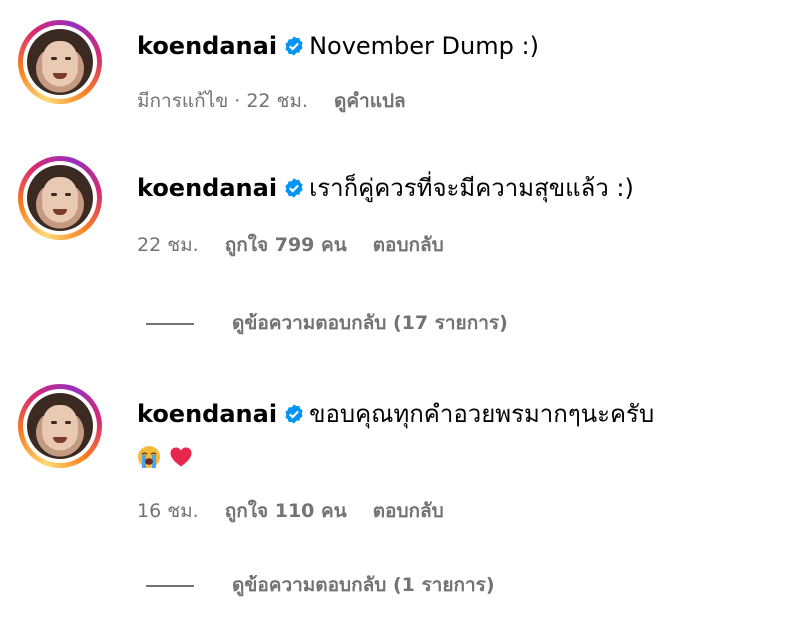  What do you see at coordinates (424, 46) in the screenshot?
I see `comment-text: November Dump :)` at bounding box center [424, 46].